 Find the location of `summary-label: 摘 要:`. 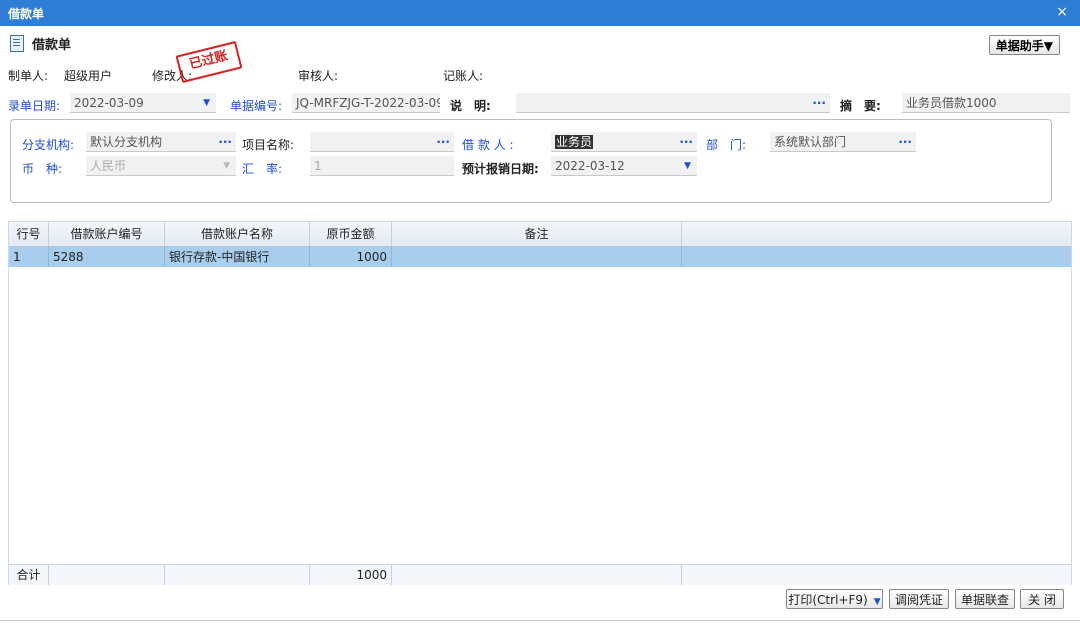

summary-label: 摘 要: is located at coordinates (860, 106).